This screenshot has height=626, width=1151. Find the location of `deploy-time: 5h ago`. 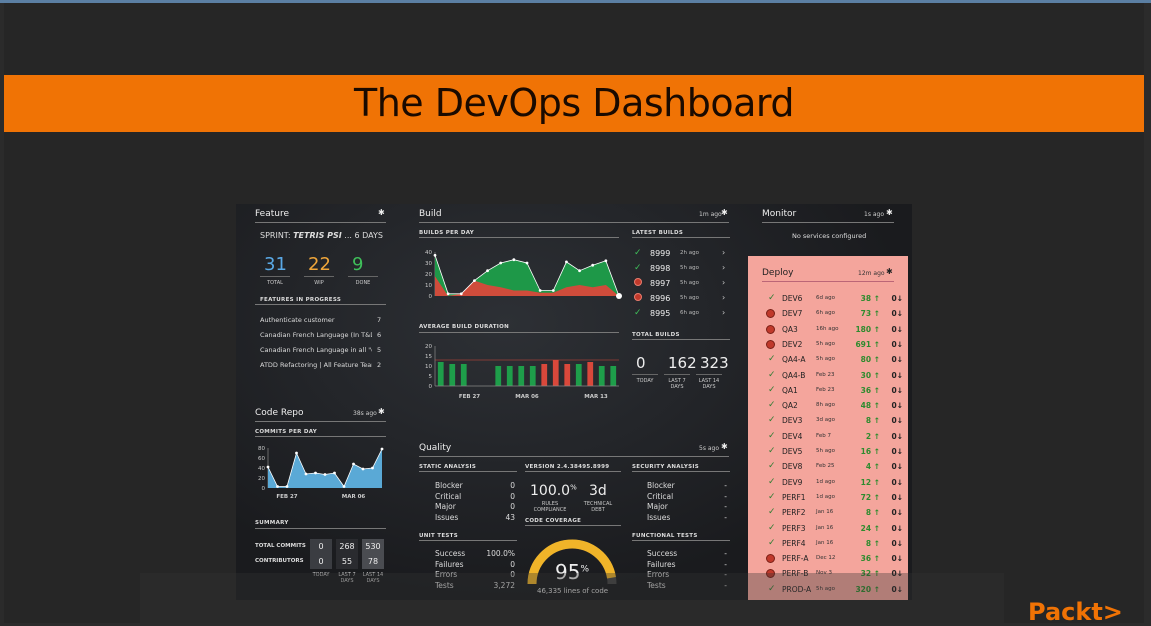

deploy-time: 5h ago is located at coordinates (825, 359).